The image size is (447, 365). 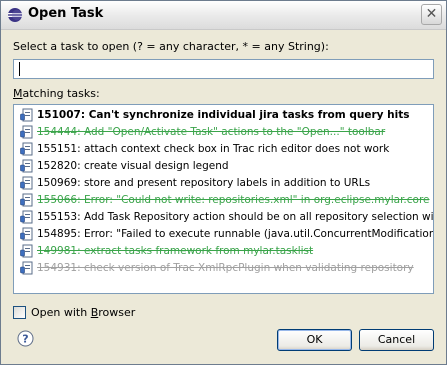 What do you see at coordinates (314, 340) in the screenshot?
I see `ok-button: OK` at bounding box center [314, 340].